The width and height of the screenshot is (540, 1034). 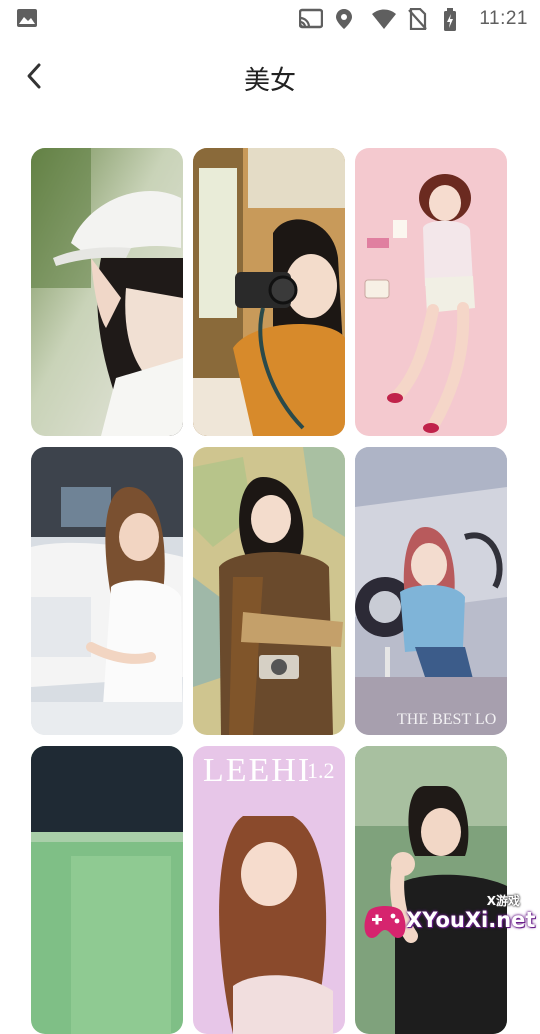 What do you see at coordinates (471, 920) in the screenshot?
I see `watermark-site: XYouXi.net` at bounding box center [471, 920].